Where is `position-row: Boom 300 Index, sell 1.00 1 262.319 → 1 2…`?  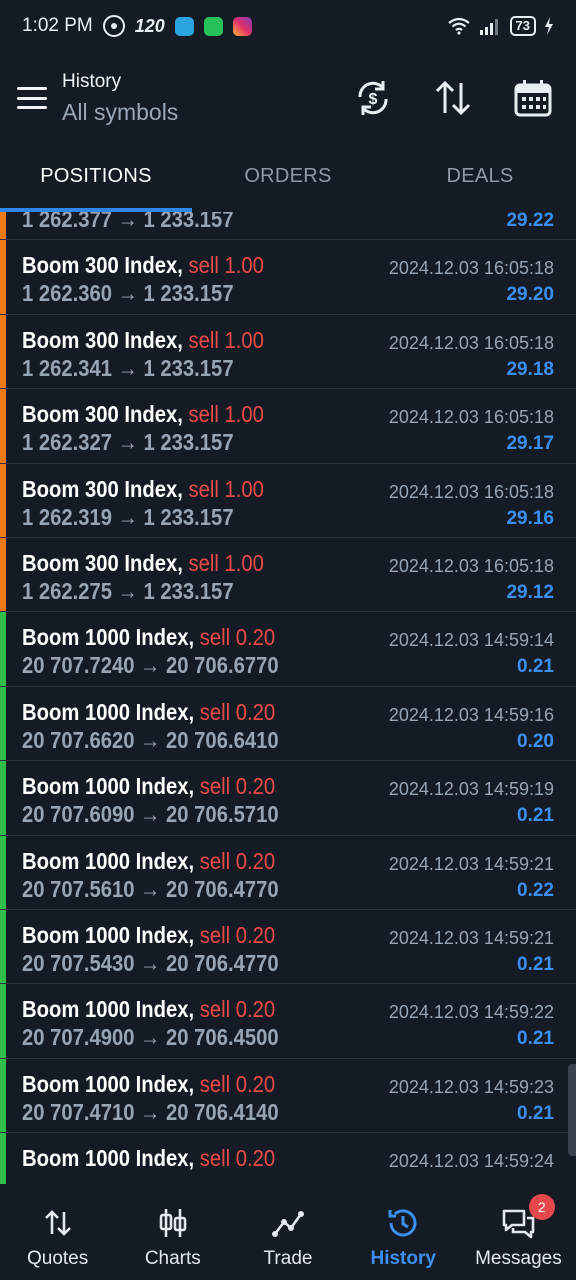 position-row: Boom 300 Index, sell 1.00 1 262.319 → 1 2… is located at coordinates (288, 500).